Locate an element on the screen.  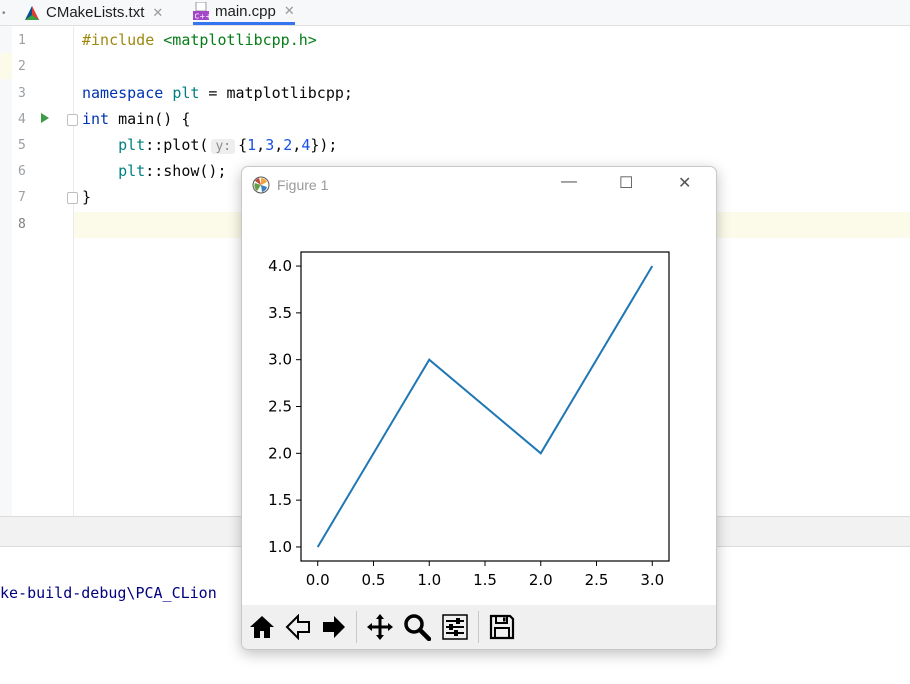
minimize-button: — is located at coordinates (569, 182).